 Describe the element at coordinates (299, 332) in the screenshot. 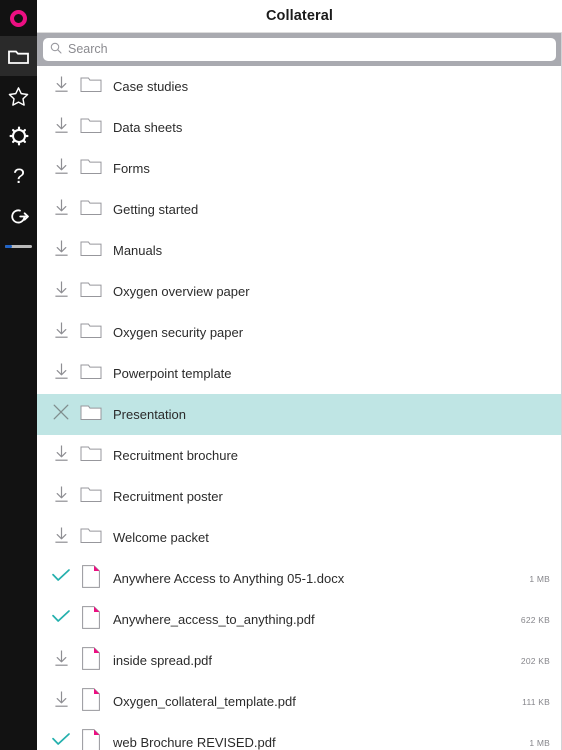

I see `folder-row: Oxygen security paper` at that location.